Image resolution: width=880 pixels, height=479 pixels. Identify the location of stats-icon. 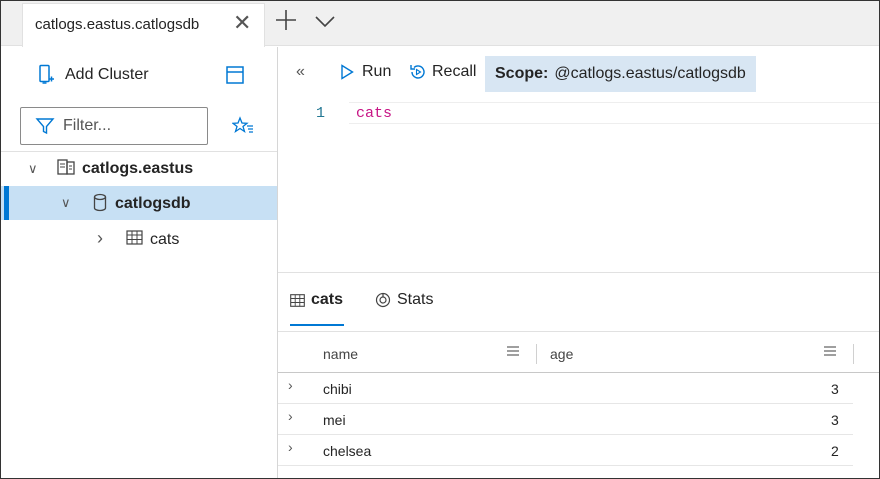
(383, 300).